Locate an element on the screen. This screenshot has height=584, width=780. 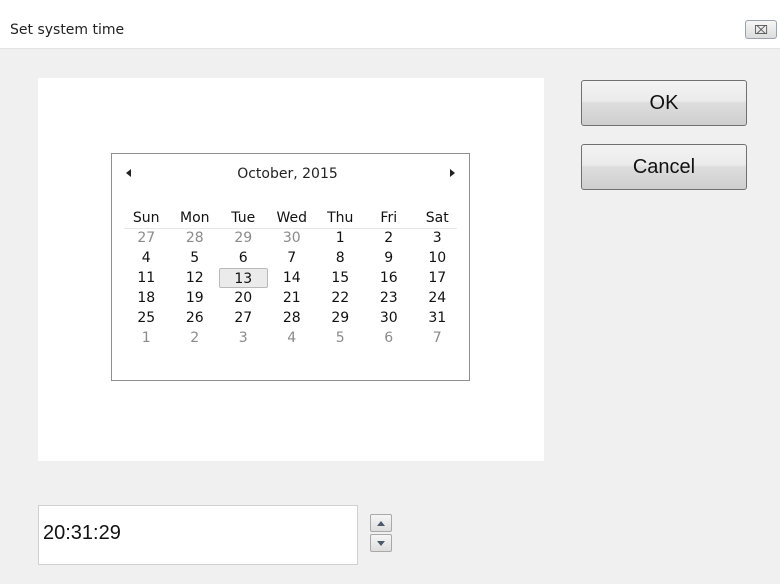
weekday-header: Sun is located at coordinates (146, 218).